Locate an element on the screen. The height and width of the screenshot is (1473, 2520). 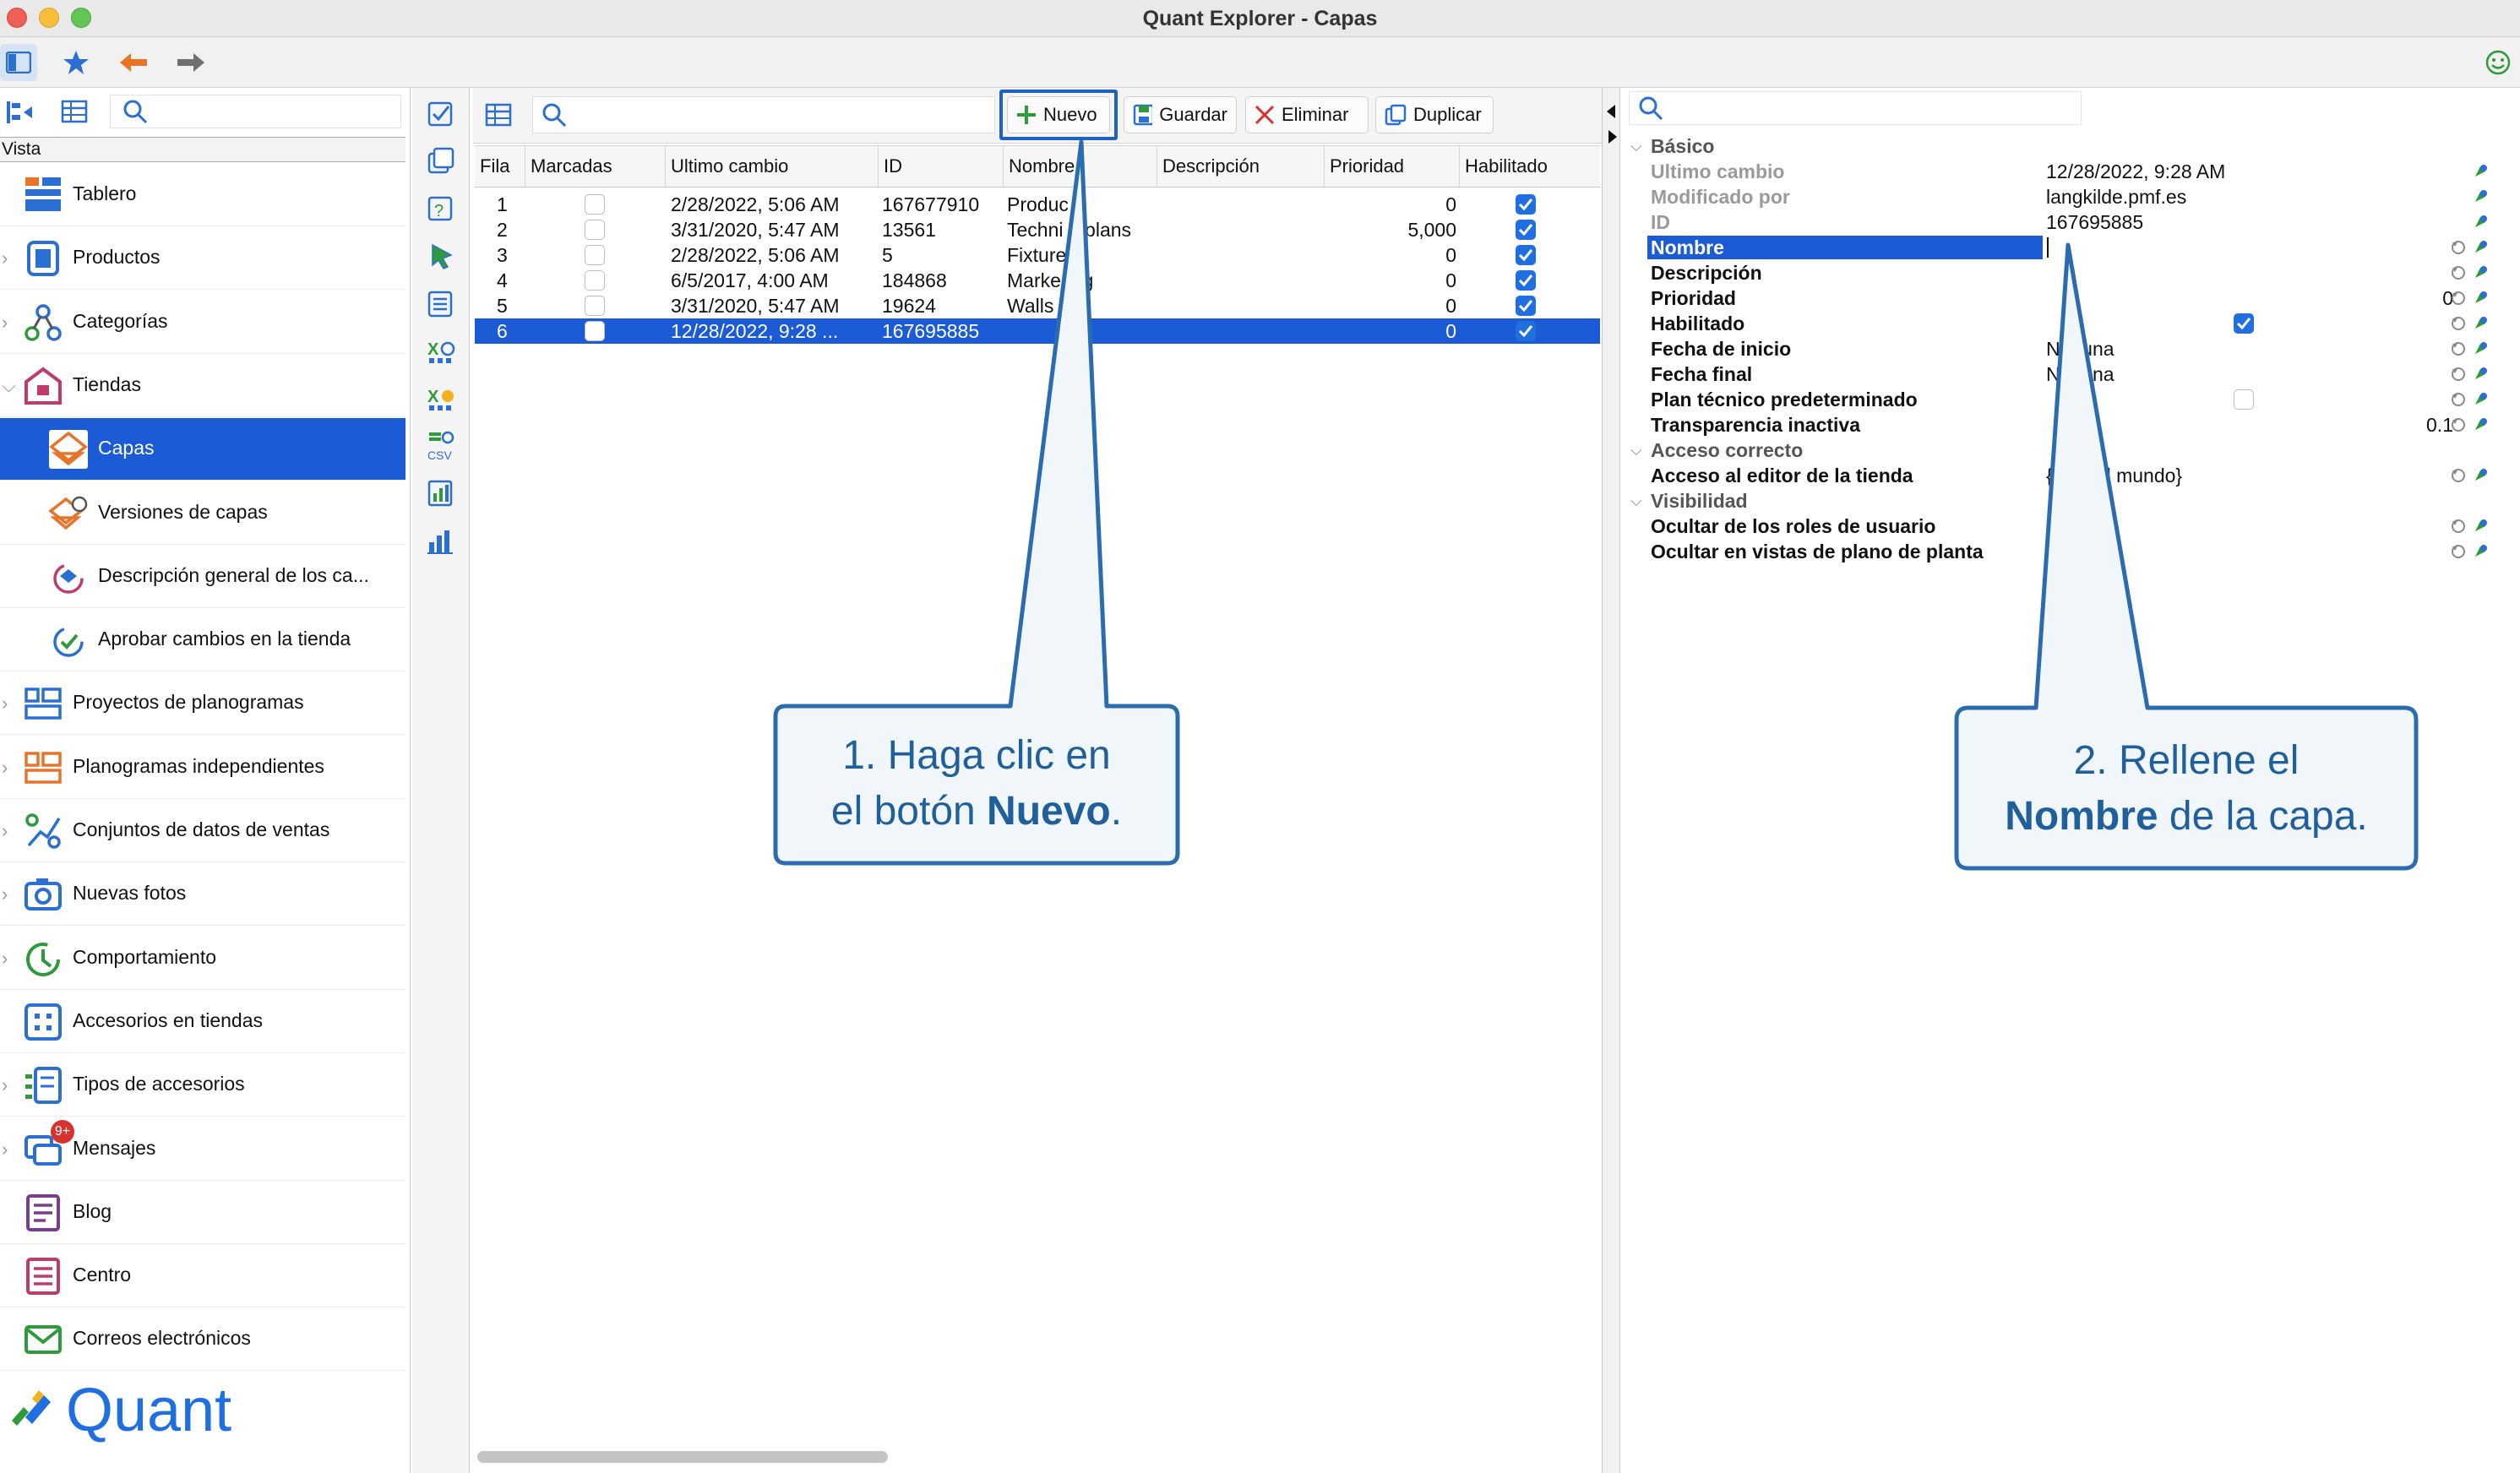
callout-new-line1: 1. Haga clic en is located at coordinates (976, 755).